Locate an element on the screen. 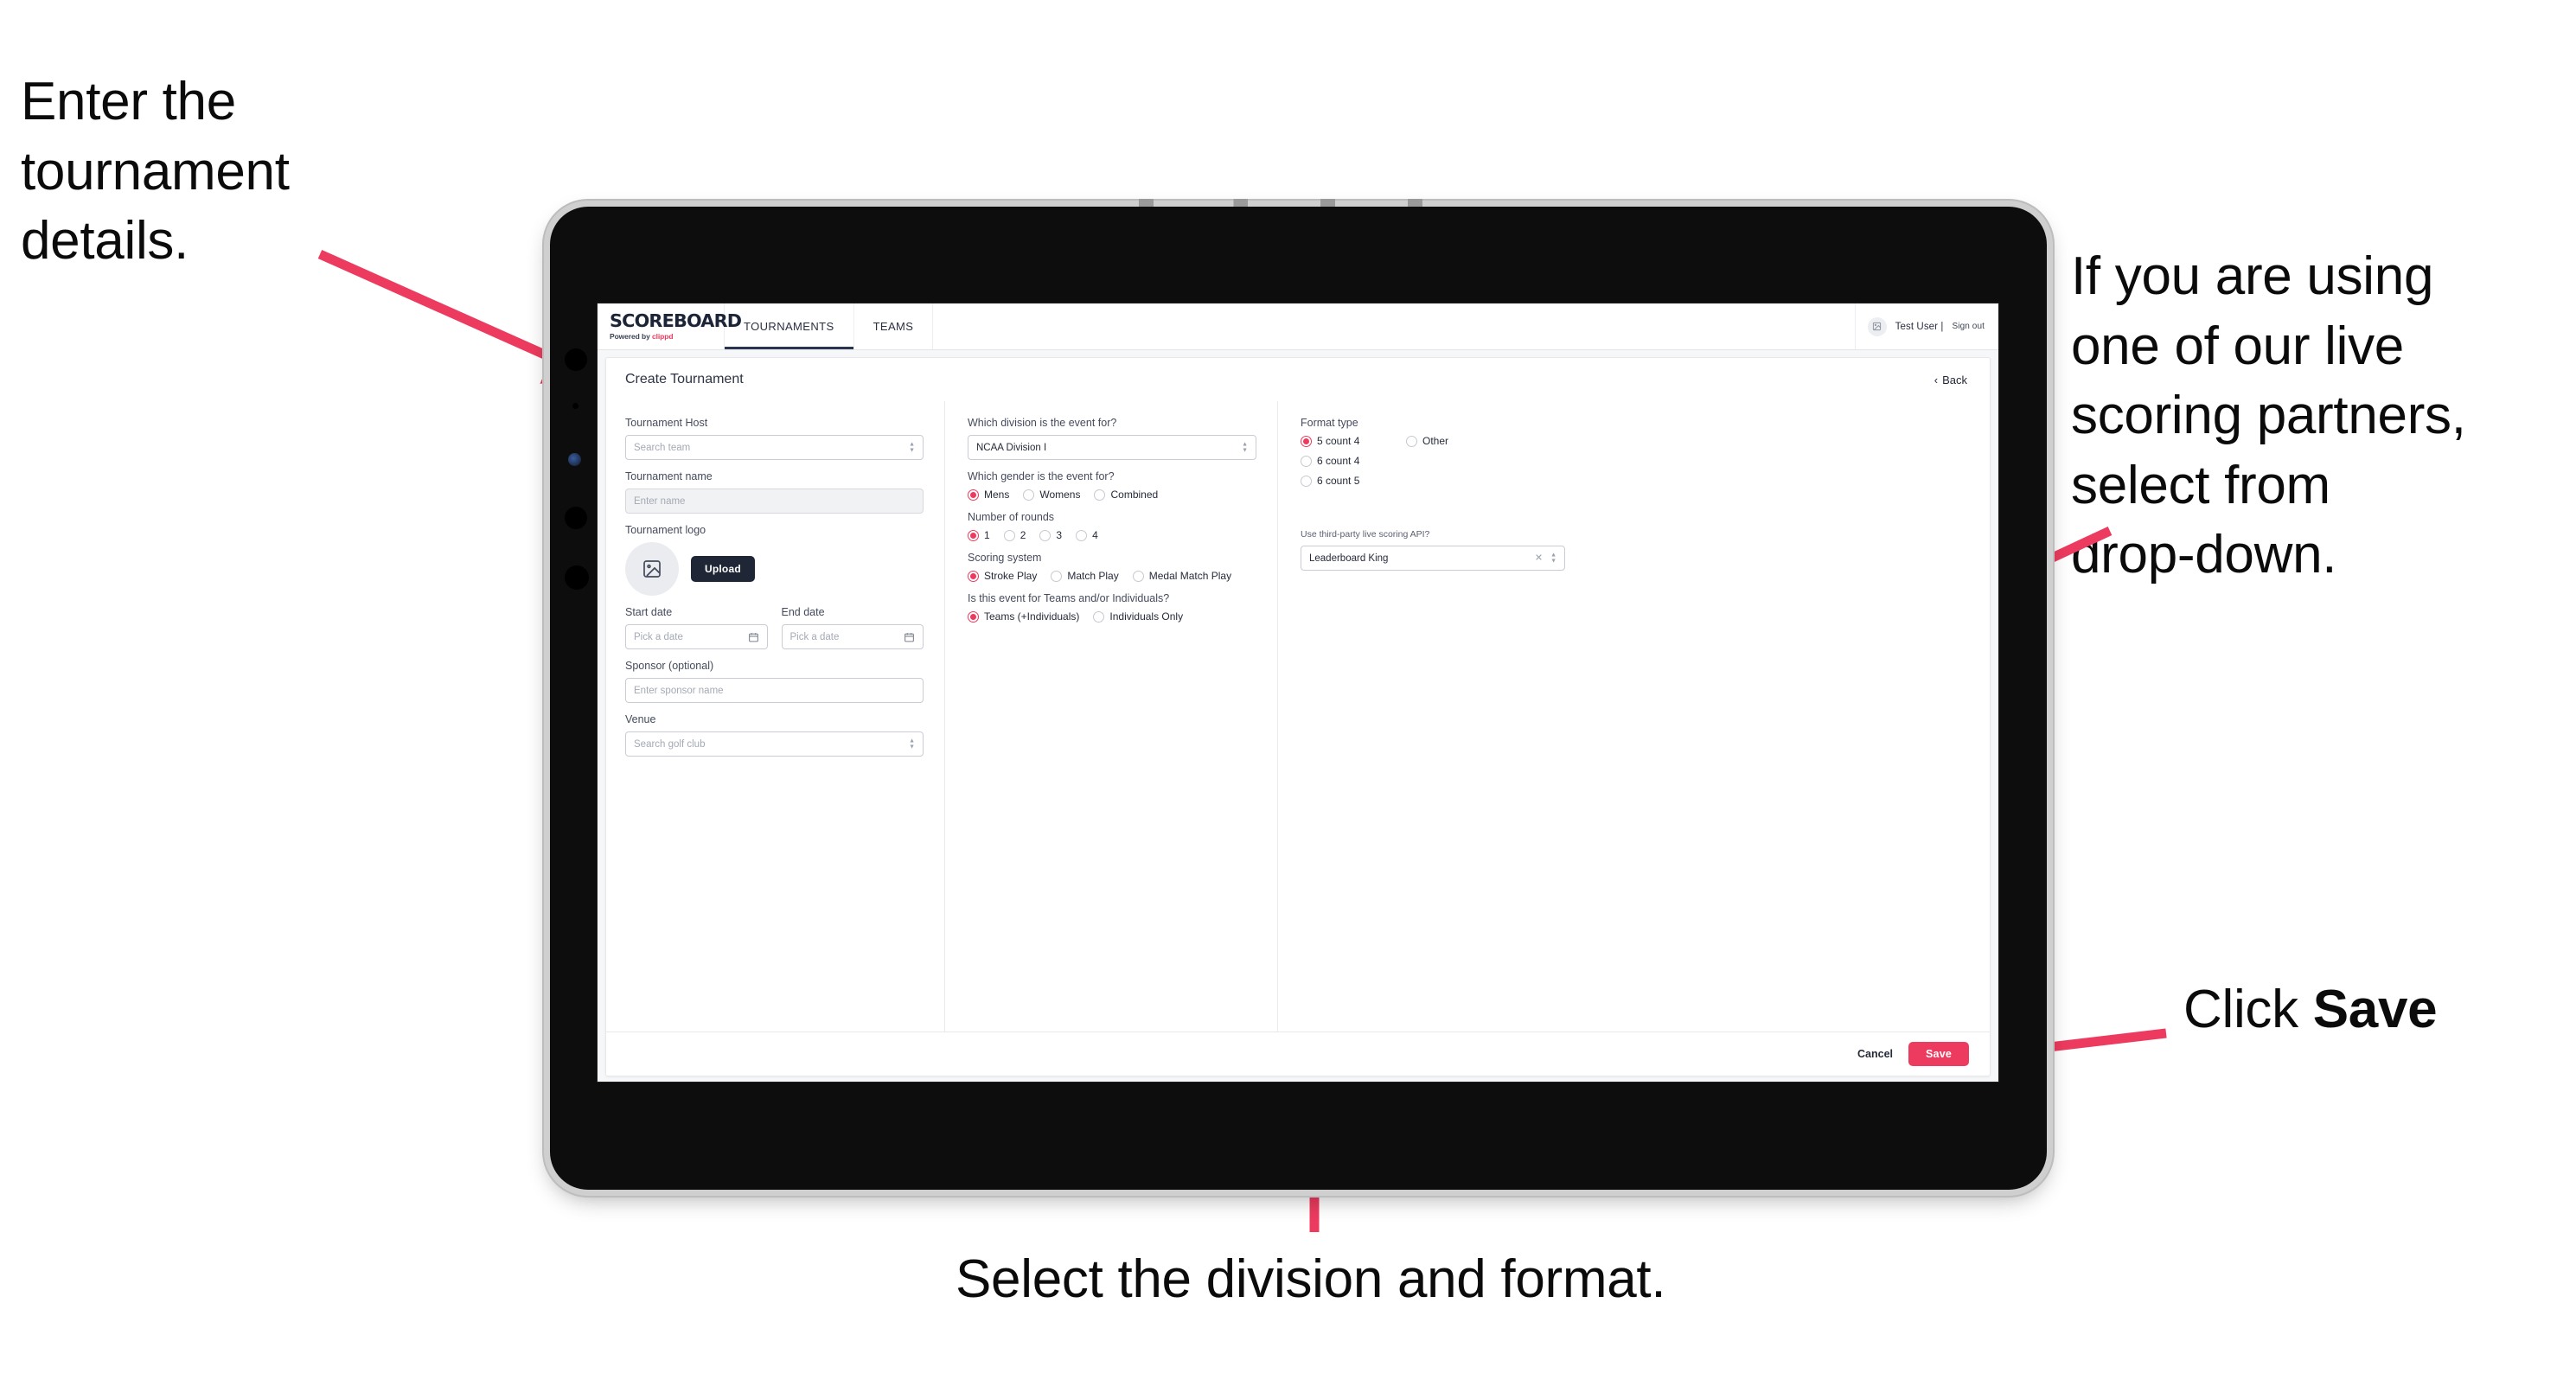  tablet-sensor-secondary-icon is located at coordinates (577, 577).